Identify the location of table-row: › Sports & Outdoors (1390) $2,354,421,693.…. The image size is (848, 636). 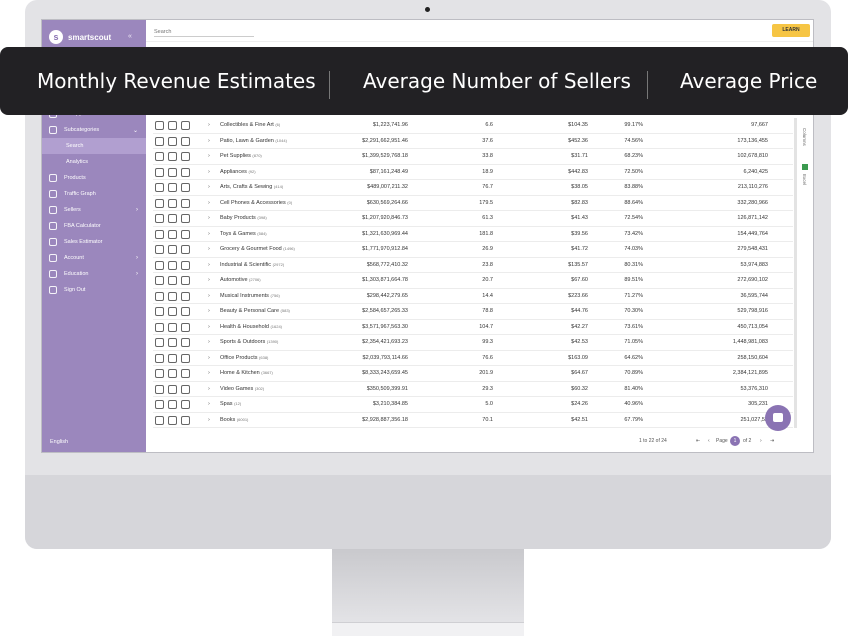
(473, 343).